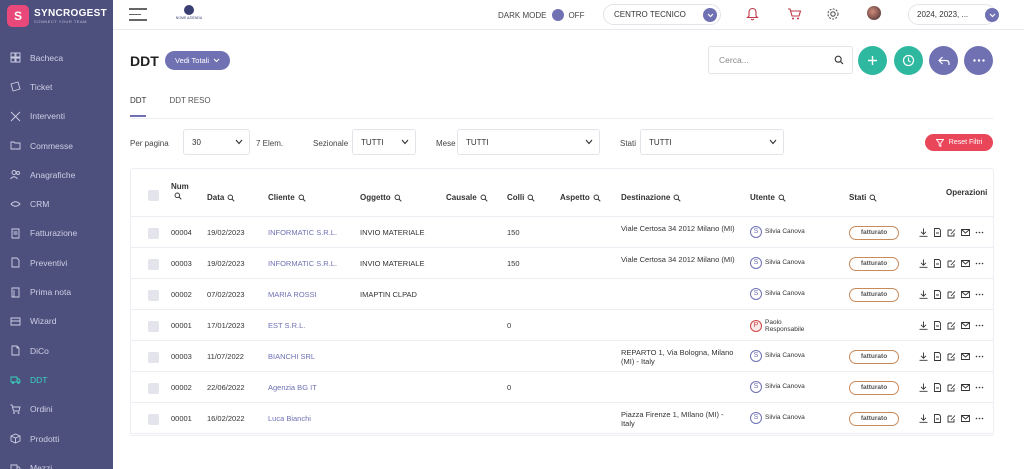  What do you see at coordinates (381, 197) in the screenshot?
I see `column-header-oggetto: Oggetto` at bounding box center [381, 197].